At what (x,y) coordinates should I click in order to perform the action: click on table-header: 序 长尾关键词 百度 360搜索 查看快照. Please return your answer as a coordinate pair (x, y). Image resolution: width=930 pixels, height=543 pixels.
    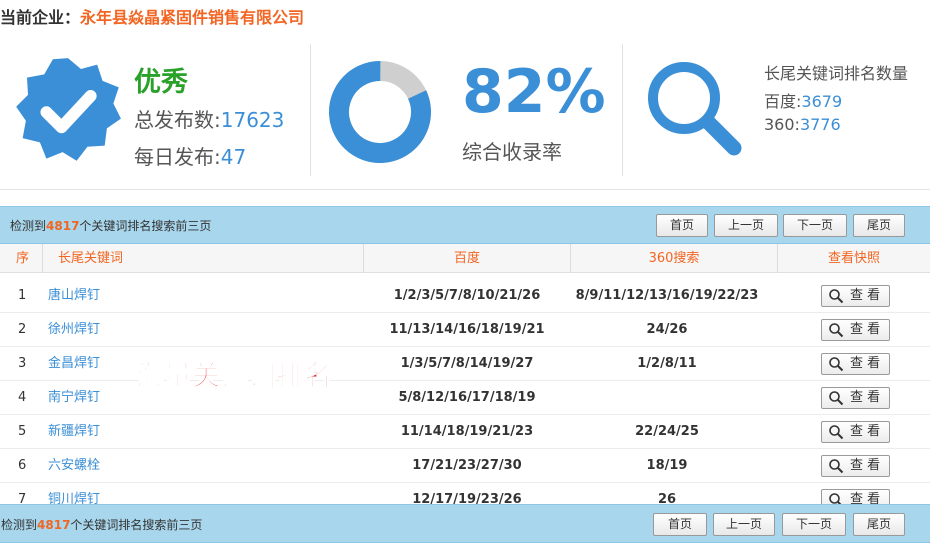
    Looking at the image, I should click on (465, 258).